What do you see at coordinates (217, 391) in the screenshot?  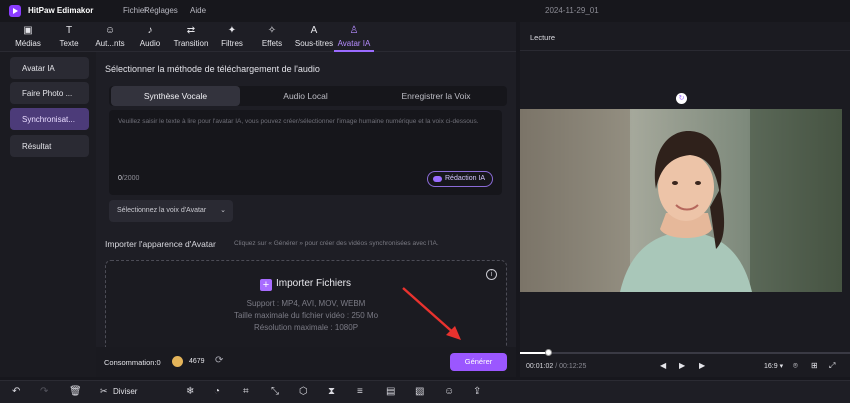 I see `speed-icon: ◔` at bounding box center [217, 391].